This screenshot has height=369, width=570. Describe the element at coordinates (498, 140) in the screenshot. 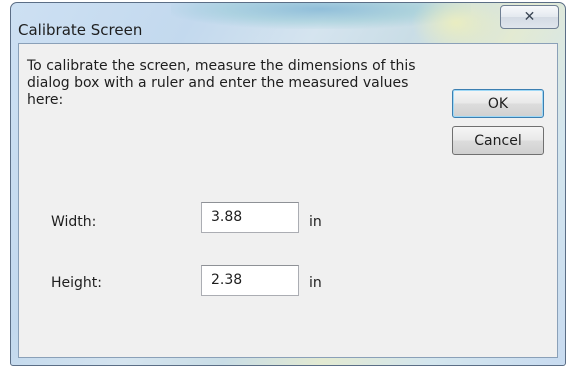

I see `cancel-button: Cancel` at that location.